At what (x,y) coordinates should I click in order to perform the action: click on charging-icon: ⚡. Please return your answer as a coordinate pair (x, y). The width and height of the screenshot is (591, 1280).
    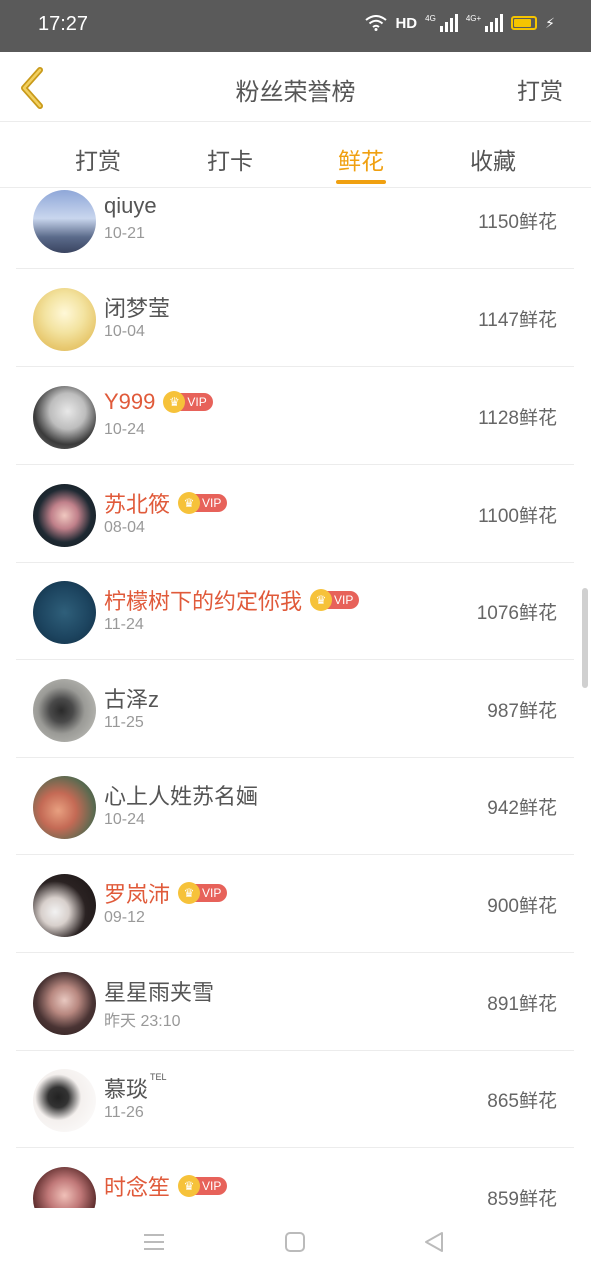
    Looking at the image, I should click on (550, 22).